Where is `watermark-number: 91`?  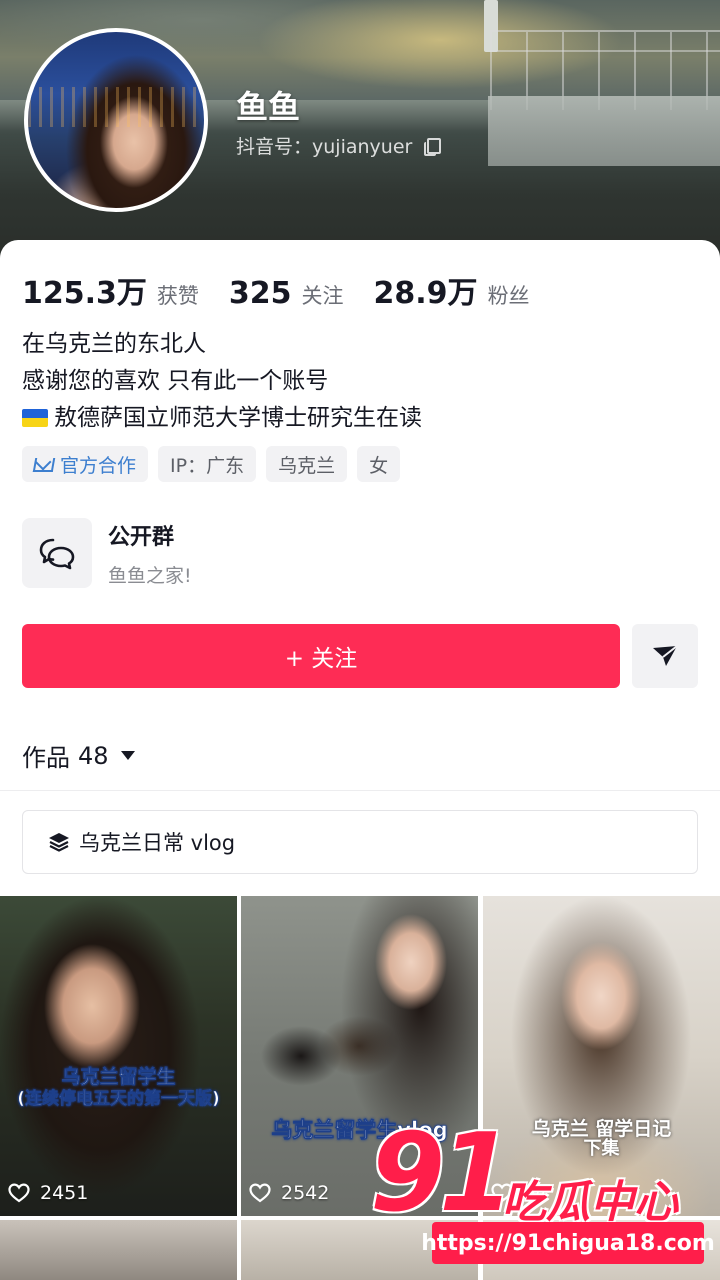 watermark-number: 91 is located at coordinates (442, 1173).